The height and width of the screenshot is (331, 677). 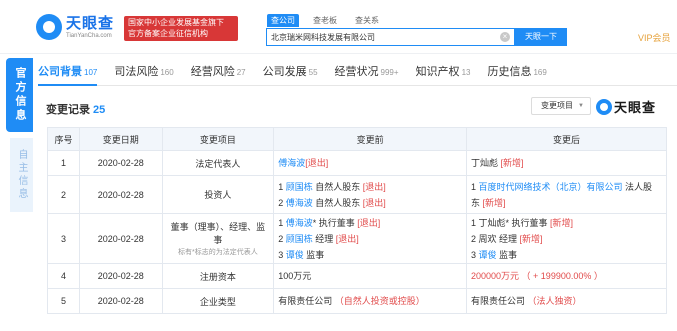 I want to click on line-text: 法人股, so click(x=637, y=186).